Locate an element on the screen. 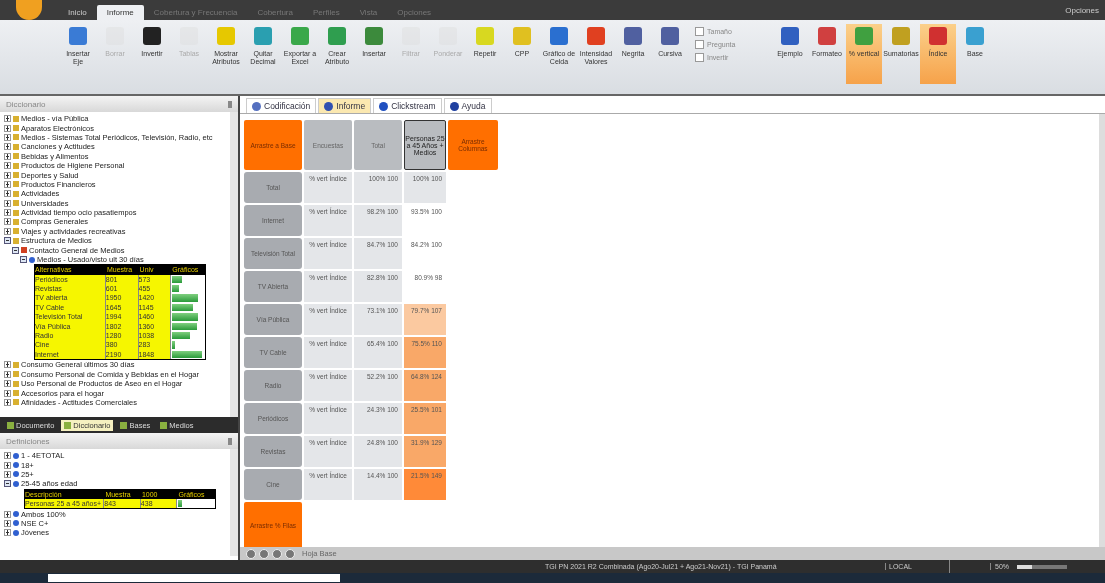 Image resolution: width=1105 pixels, height=583 pixels. panel-title: Diccionario is located at coordinates (26, 104).